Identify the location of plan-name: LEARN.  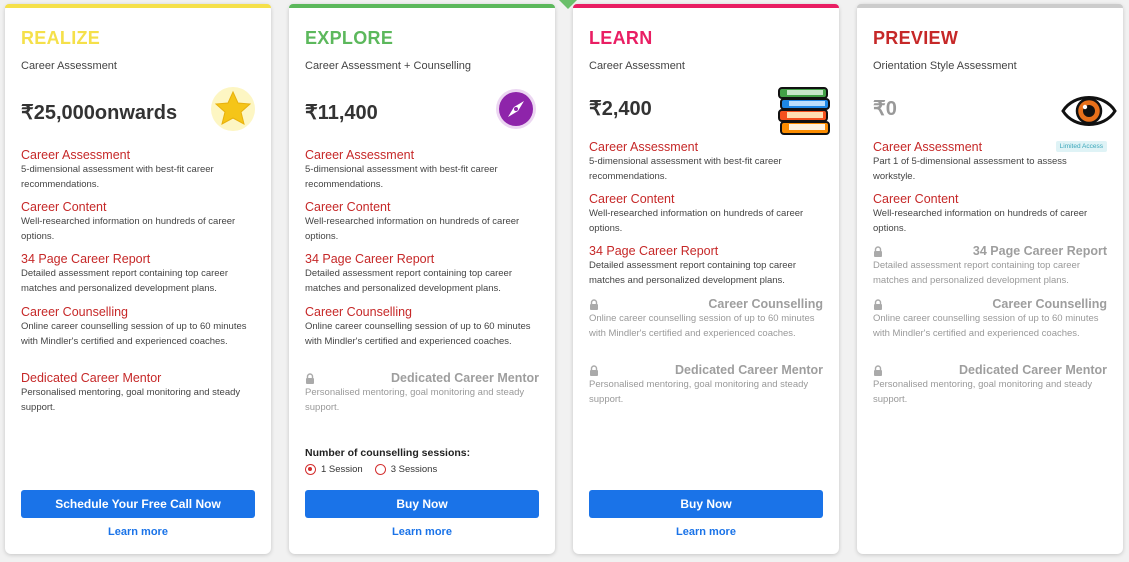
(621, 38).